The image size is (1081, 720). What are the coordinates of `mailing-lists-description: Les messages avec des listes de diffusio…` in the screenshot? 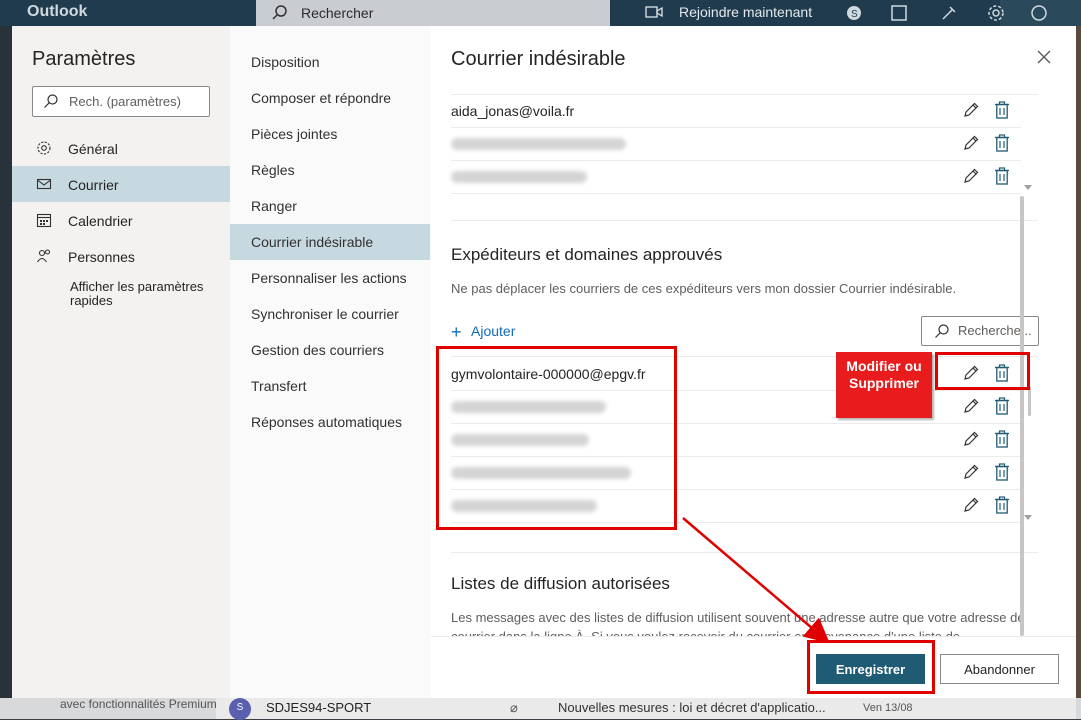 It's located at (738, 623).